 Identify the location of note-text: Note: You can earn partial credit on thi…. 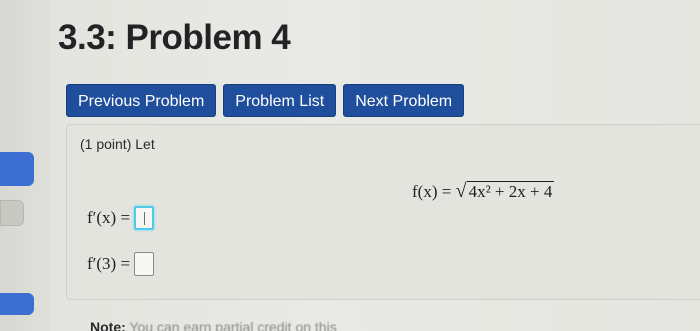
(213, 325).